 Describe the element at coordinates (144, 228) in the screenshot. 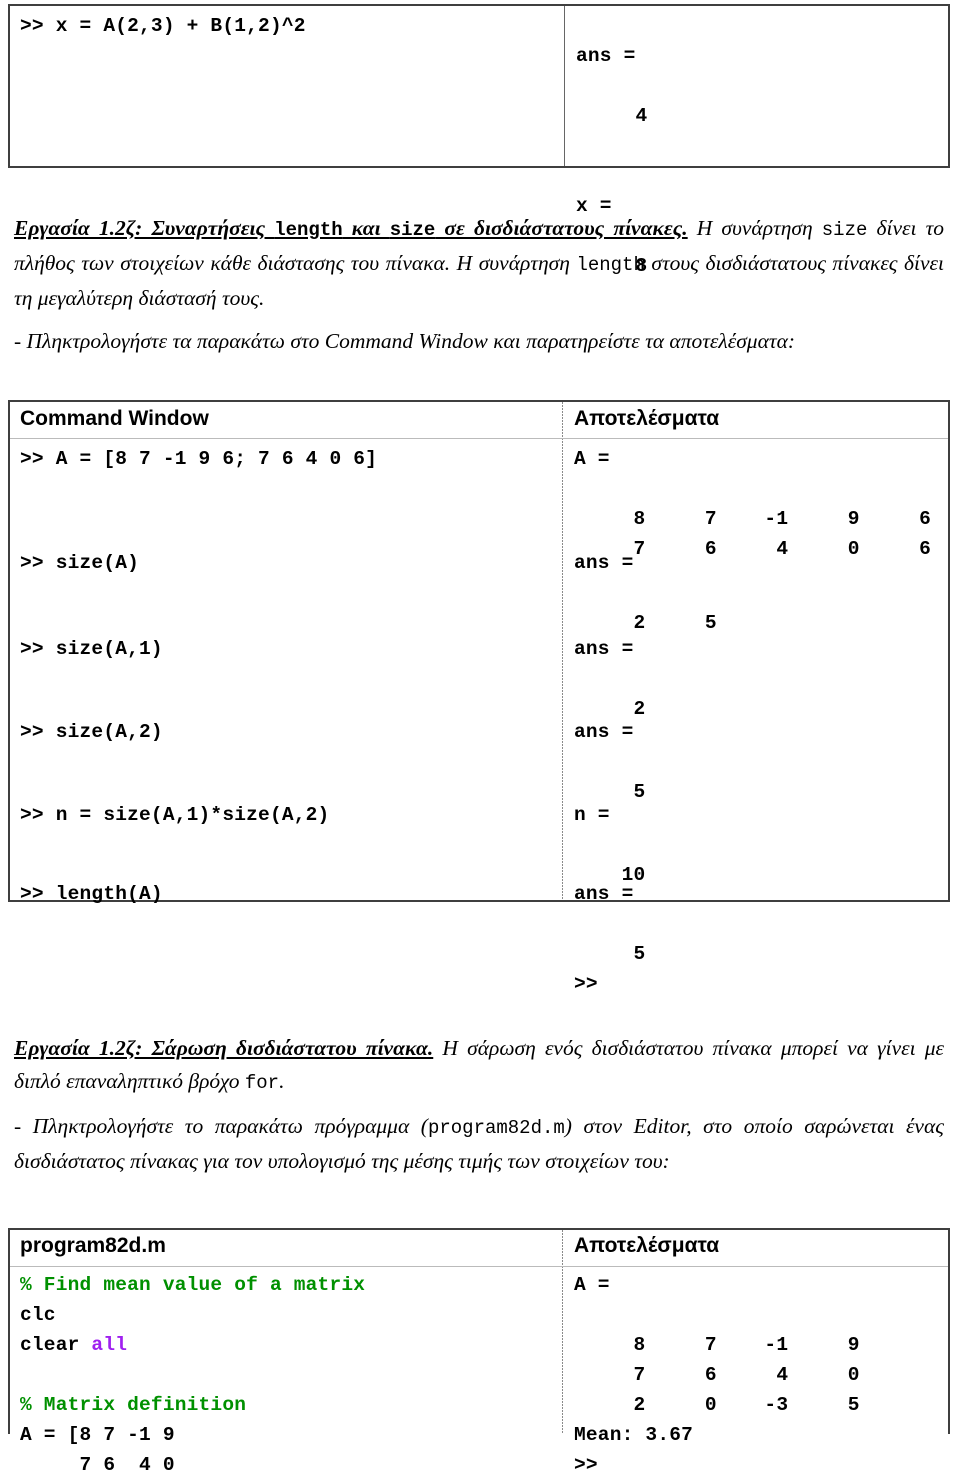

I see `section-1-heading-text-a: Εργασία 1.2ζ: Συναρτήσεις` at that location.